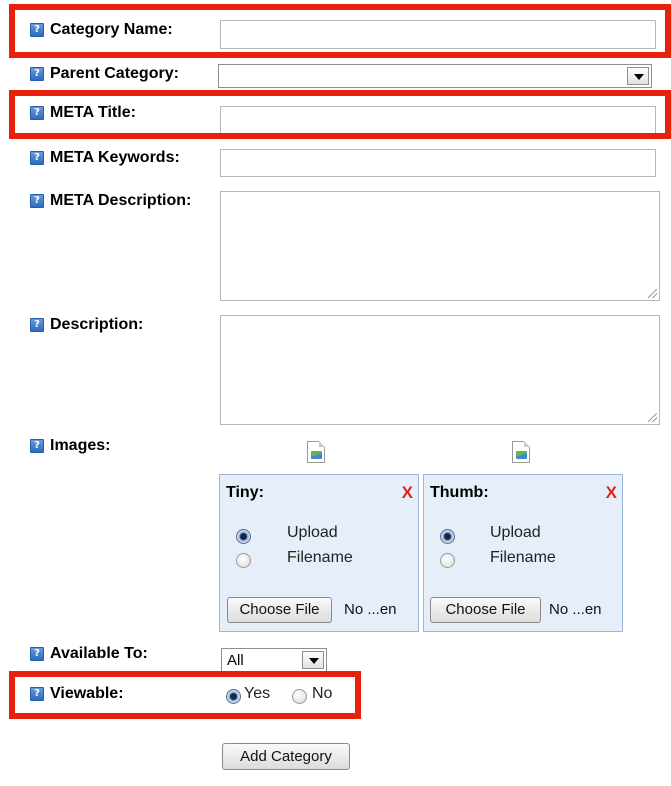 The image size is (671, 786). What do you see at coordinates (274, 660) in the screenshot?
I see `available-to-select: All` at bounding box center [274, 660].